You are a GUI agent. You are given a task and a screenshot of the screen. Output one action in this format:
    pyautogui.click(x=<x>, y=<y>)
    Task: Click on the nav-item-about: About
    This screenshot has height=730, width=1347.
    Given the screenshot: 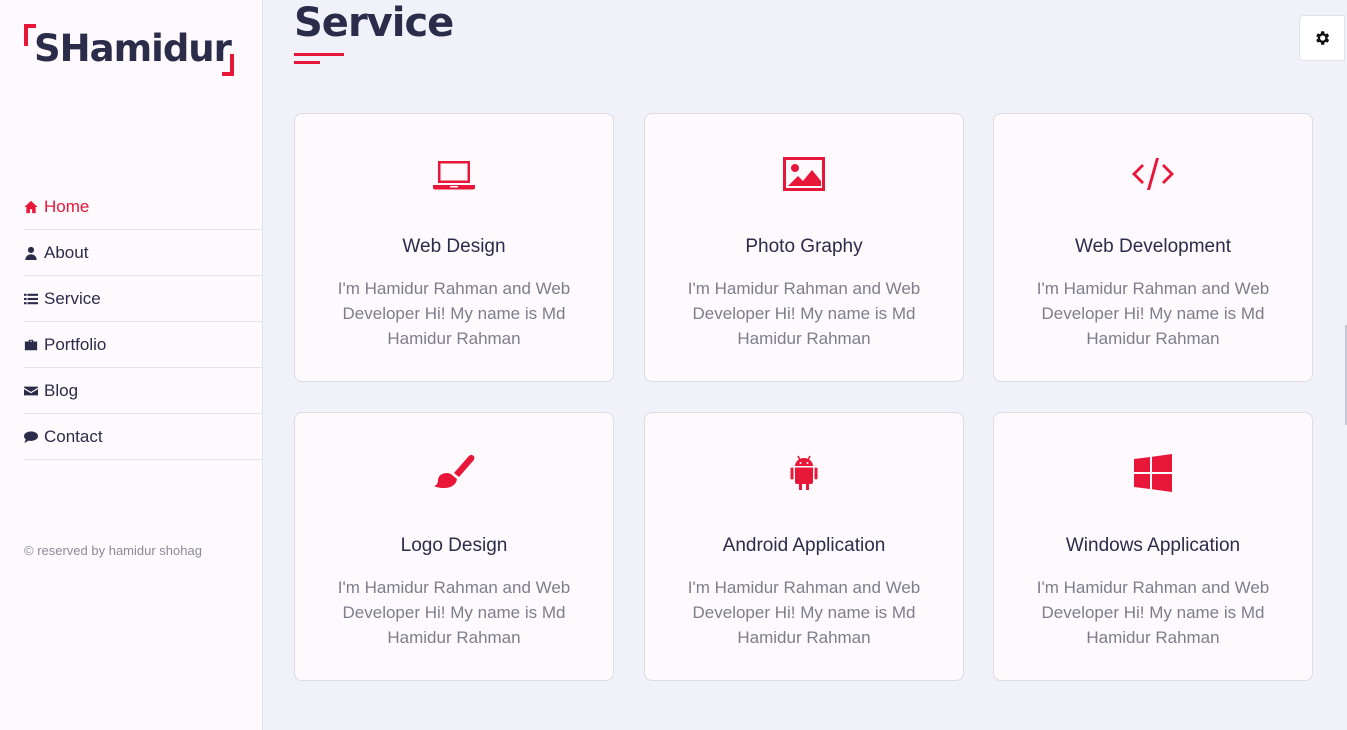 What is the action you would take?
    pyautogui.click(x=143, y=253)
    